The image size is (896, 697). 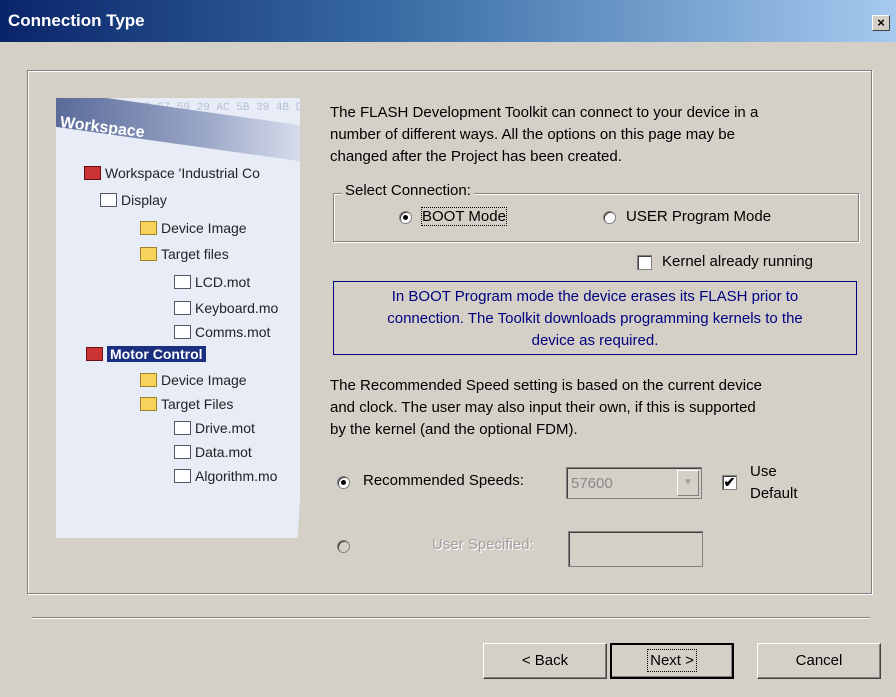 I want to click on tree-node-label: Drive.mot, so click(x=225, y=428).